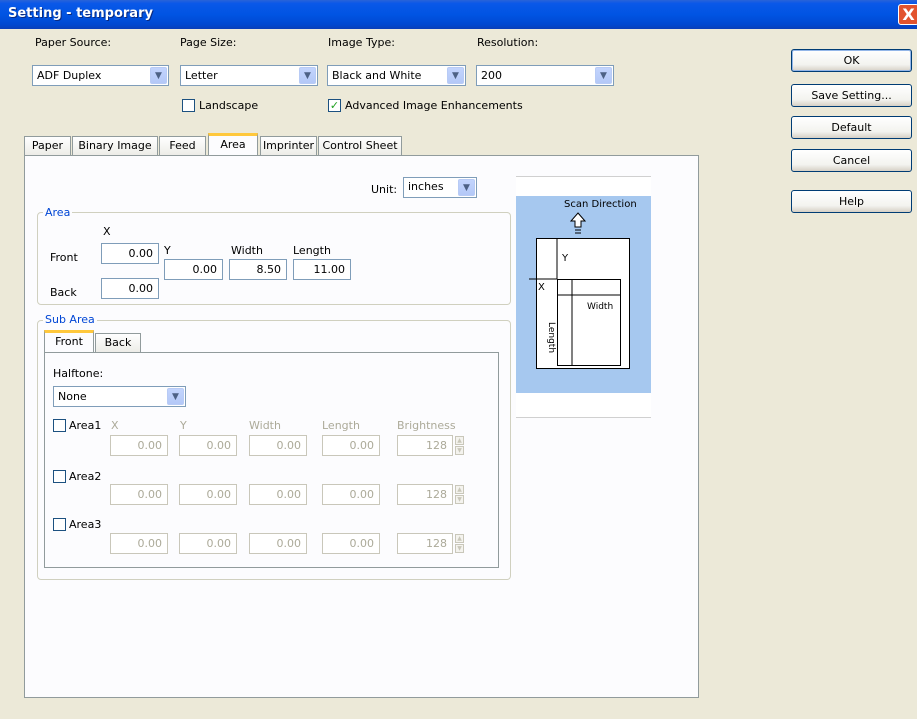 The image size is (917, 719). Describe the element at coordinates (73, 42) in the screenshot. I see `paper-source-label: Paper Source:` at that location.